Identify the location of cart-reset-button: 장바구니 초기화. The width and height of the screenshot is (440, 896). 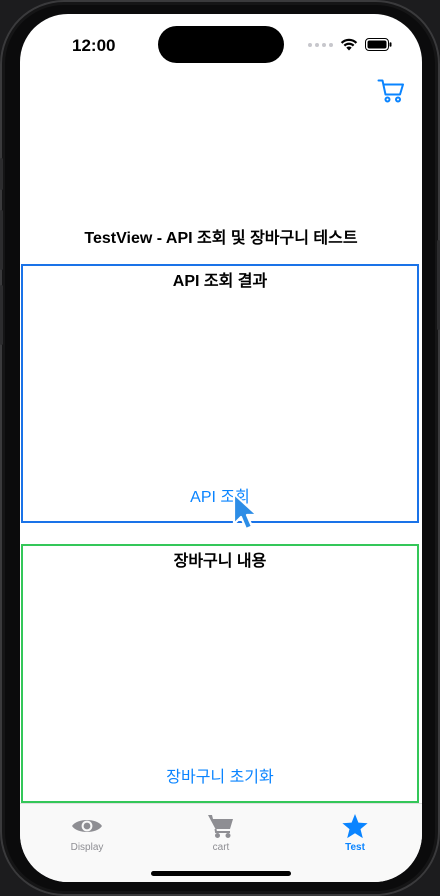
(220, 775).